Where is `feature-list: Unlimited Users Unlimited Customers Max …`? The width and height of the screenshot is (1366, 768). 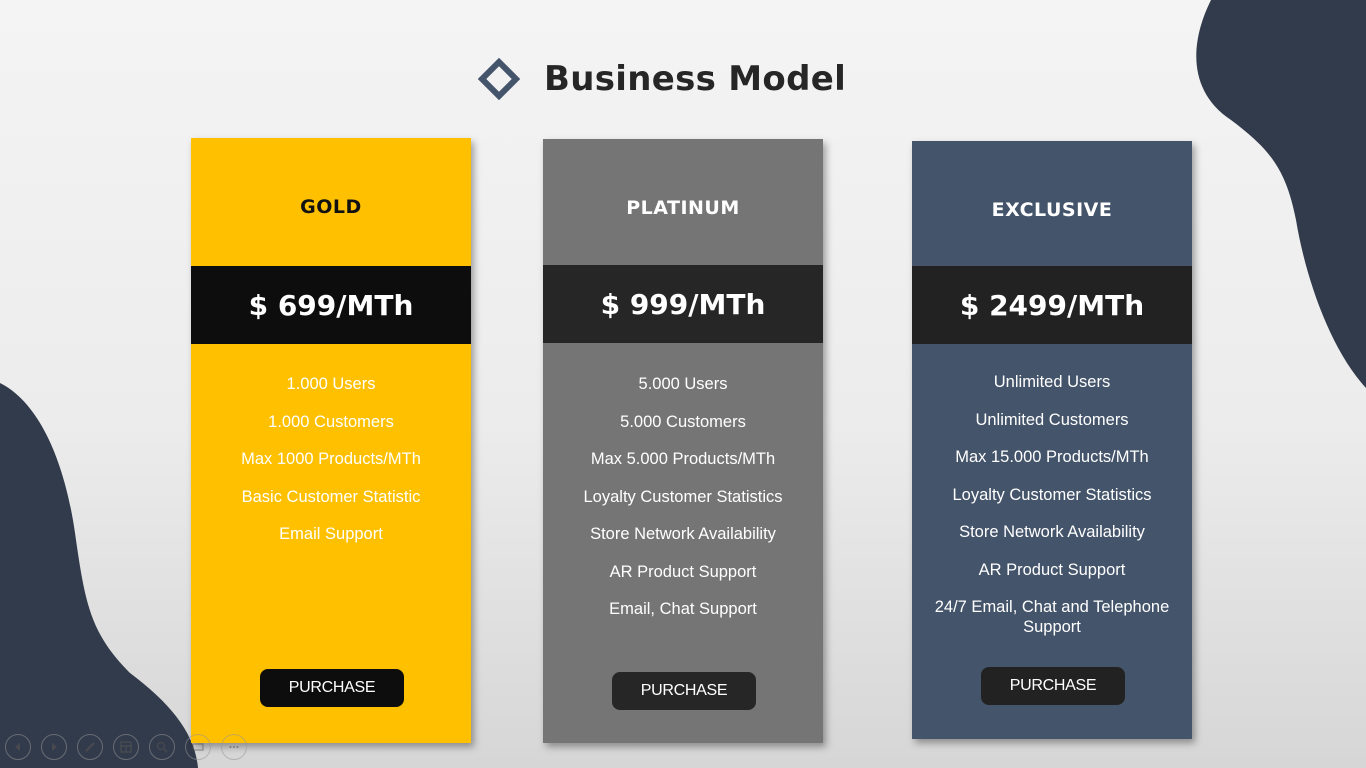 feature-list: Unlimited Users Unlimited Customers Max … is located at coordinates (1052, 513).